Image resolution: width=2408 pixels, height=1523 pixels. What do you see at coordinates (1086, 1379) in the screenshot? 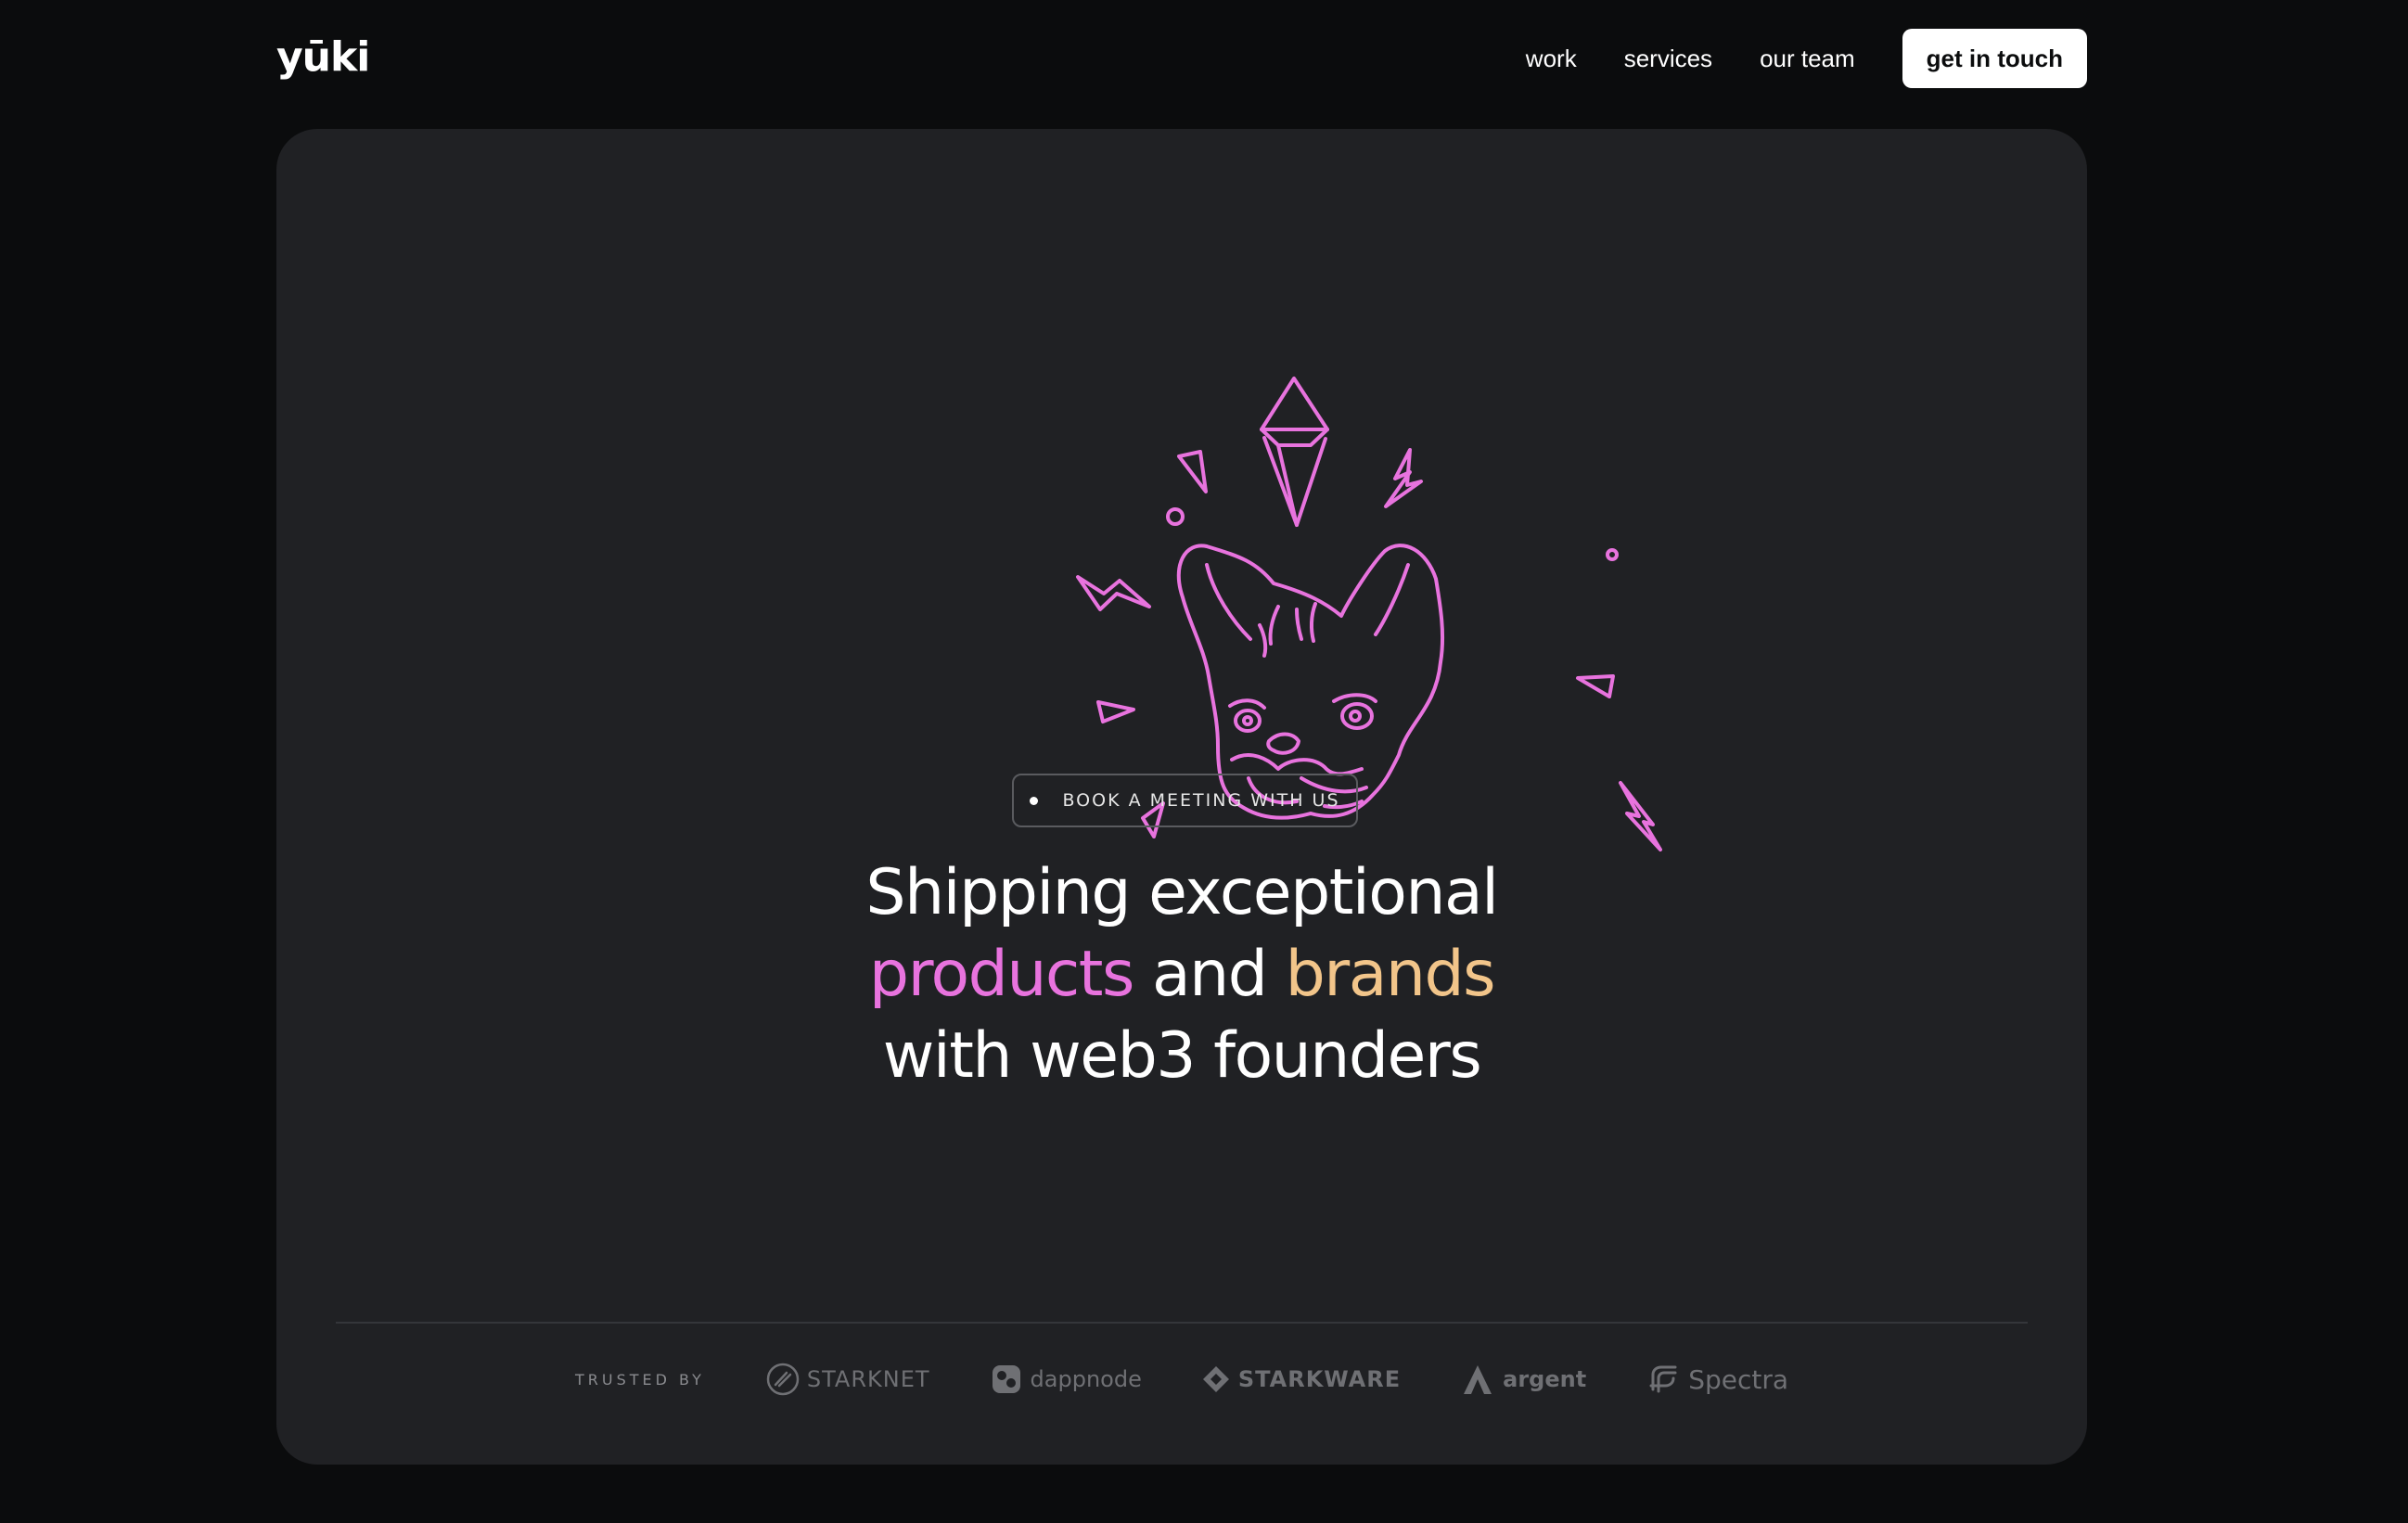
I see `partner-name-dappnode: dappnode` at bounding box center [1086, 1379].